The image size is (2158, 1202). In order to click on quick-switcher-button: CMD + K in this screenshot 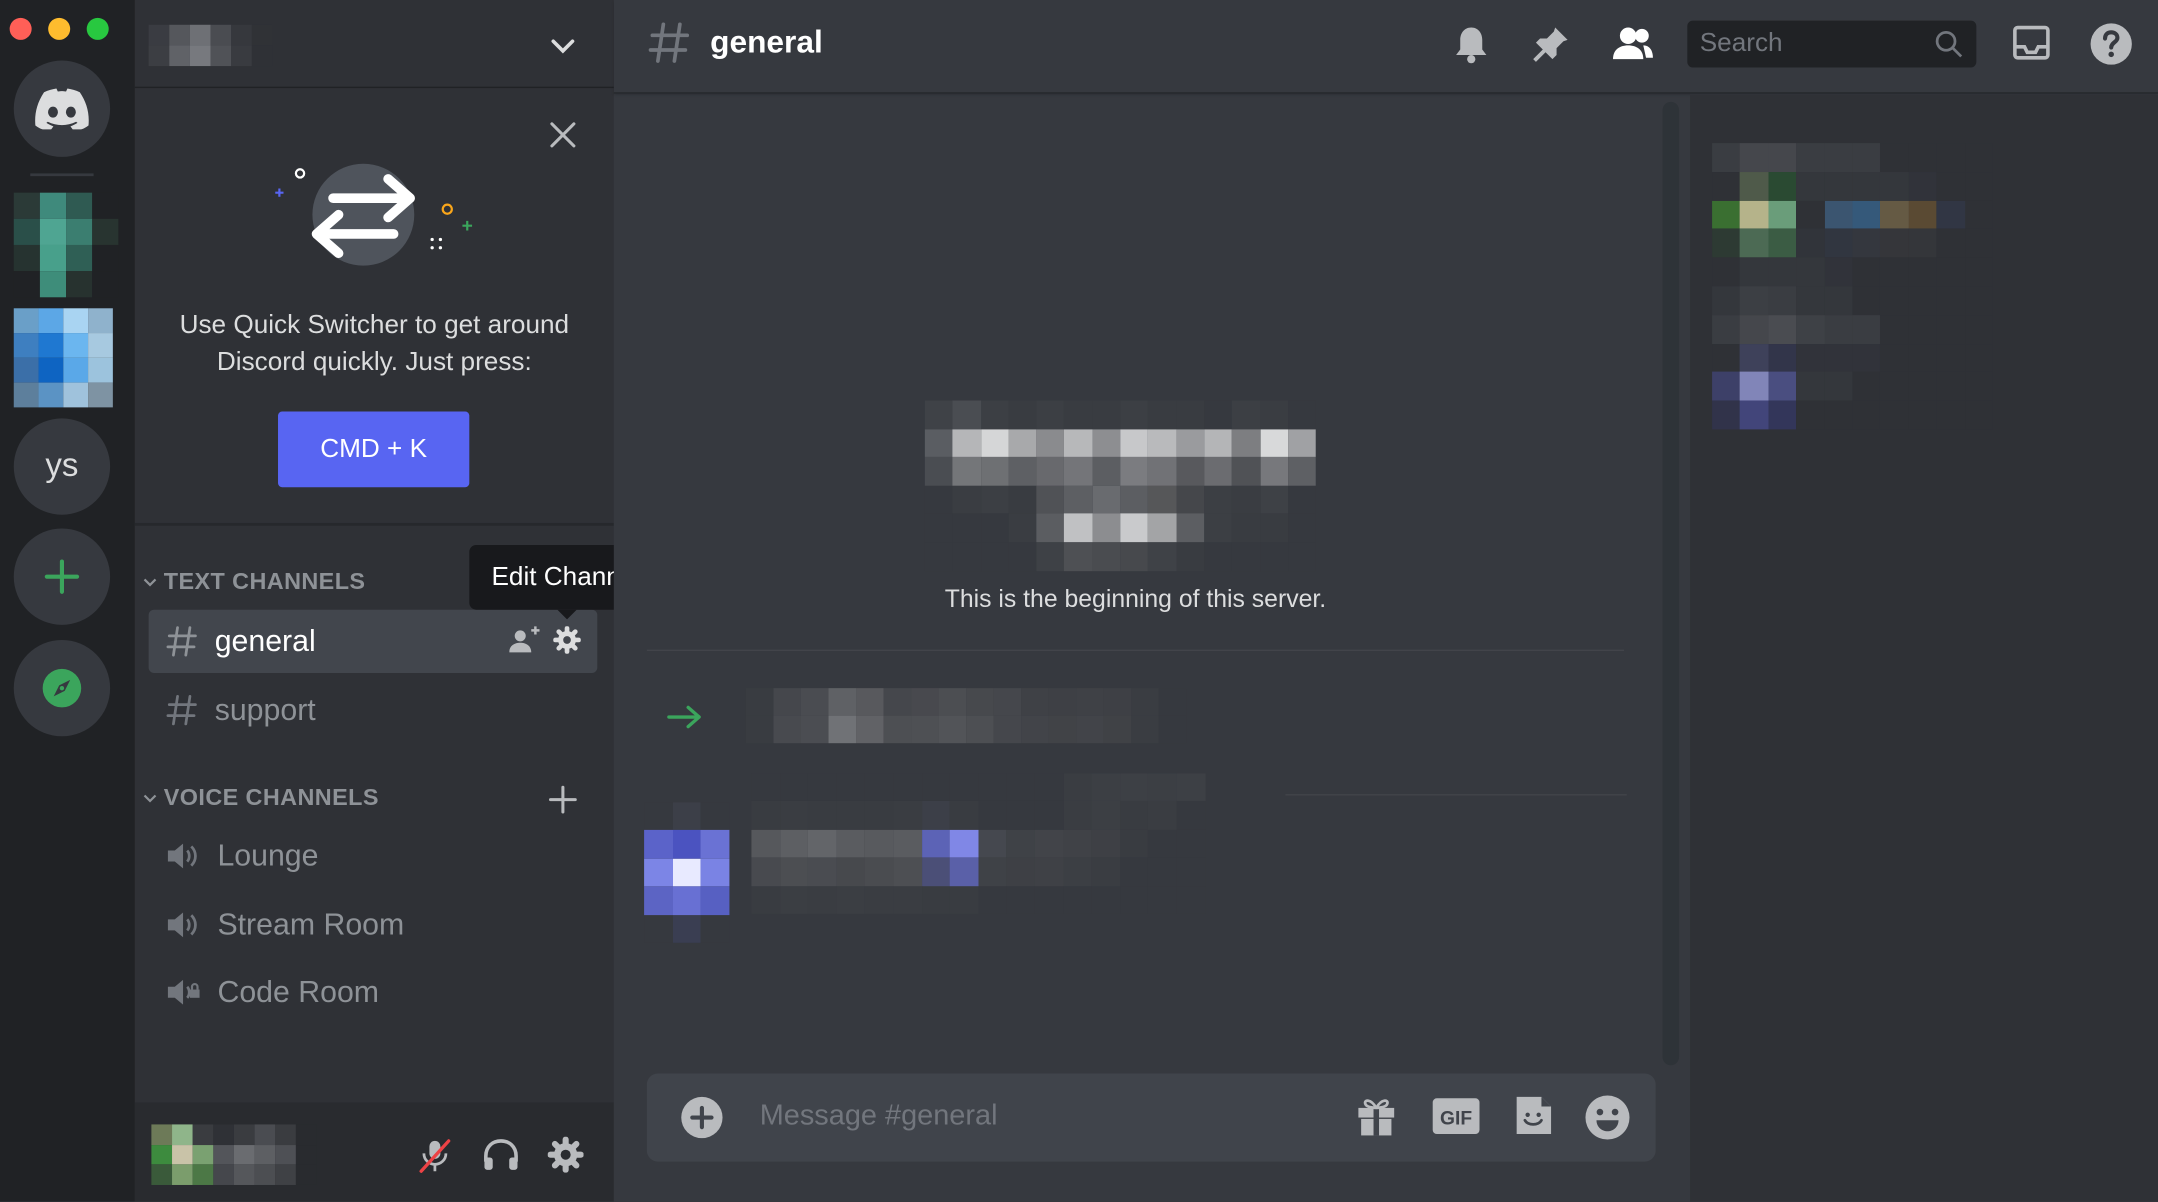, I will do `click(374, 449)`.